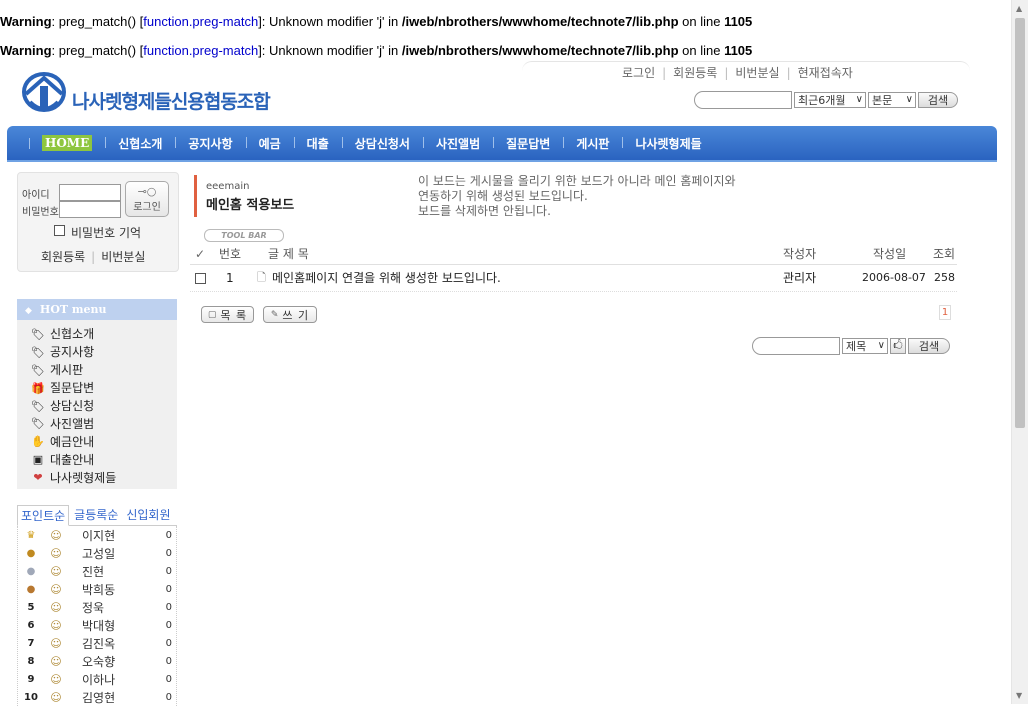 The image size is (1028, 706). I want to click on board-name: 메인홈 적용보드, so click(250, 205).